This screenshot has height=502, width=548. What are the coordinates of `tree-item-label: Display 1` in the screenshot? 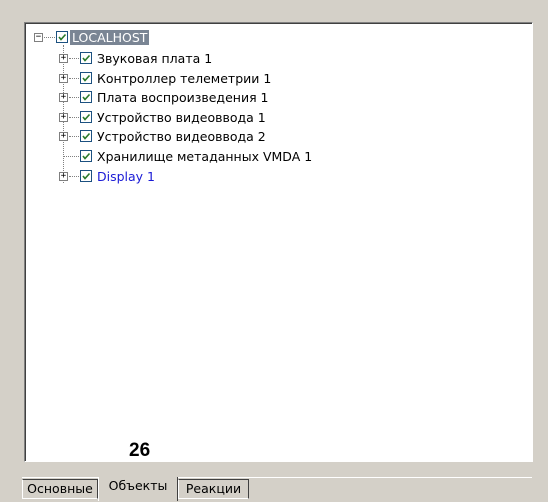 It's located at (126, 176).